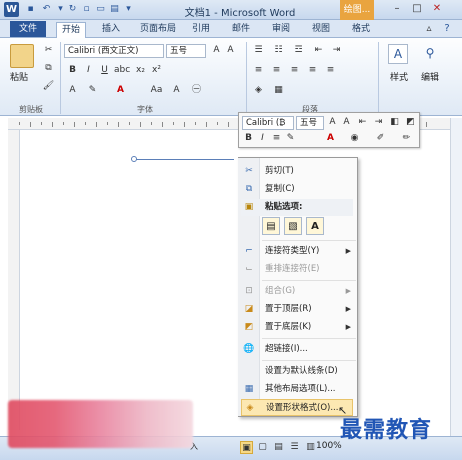 The height and width of the screenshot is (460, 462). What do you see at coordinates (248, 138) in the screenshot?
I see `mini-bold-icon: B` at bounding box center [248, 138].